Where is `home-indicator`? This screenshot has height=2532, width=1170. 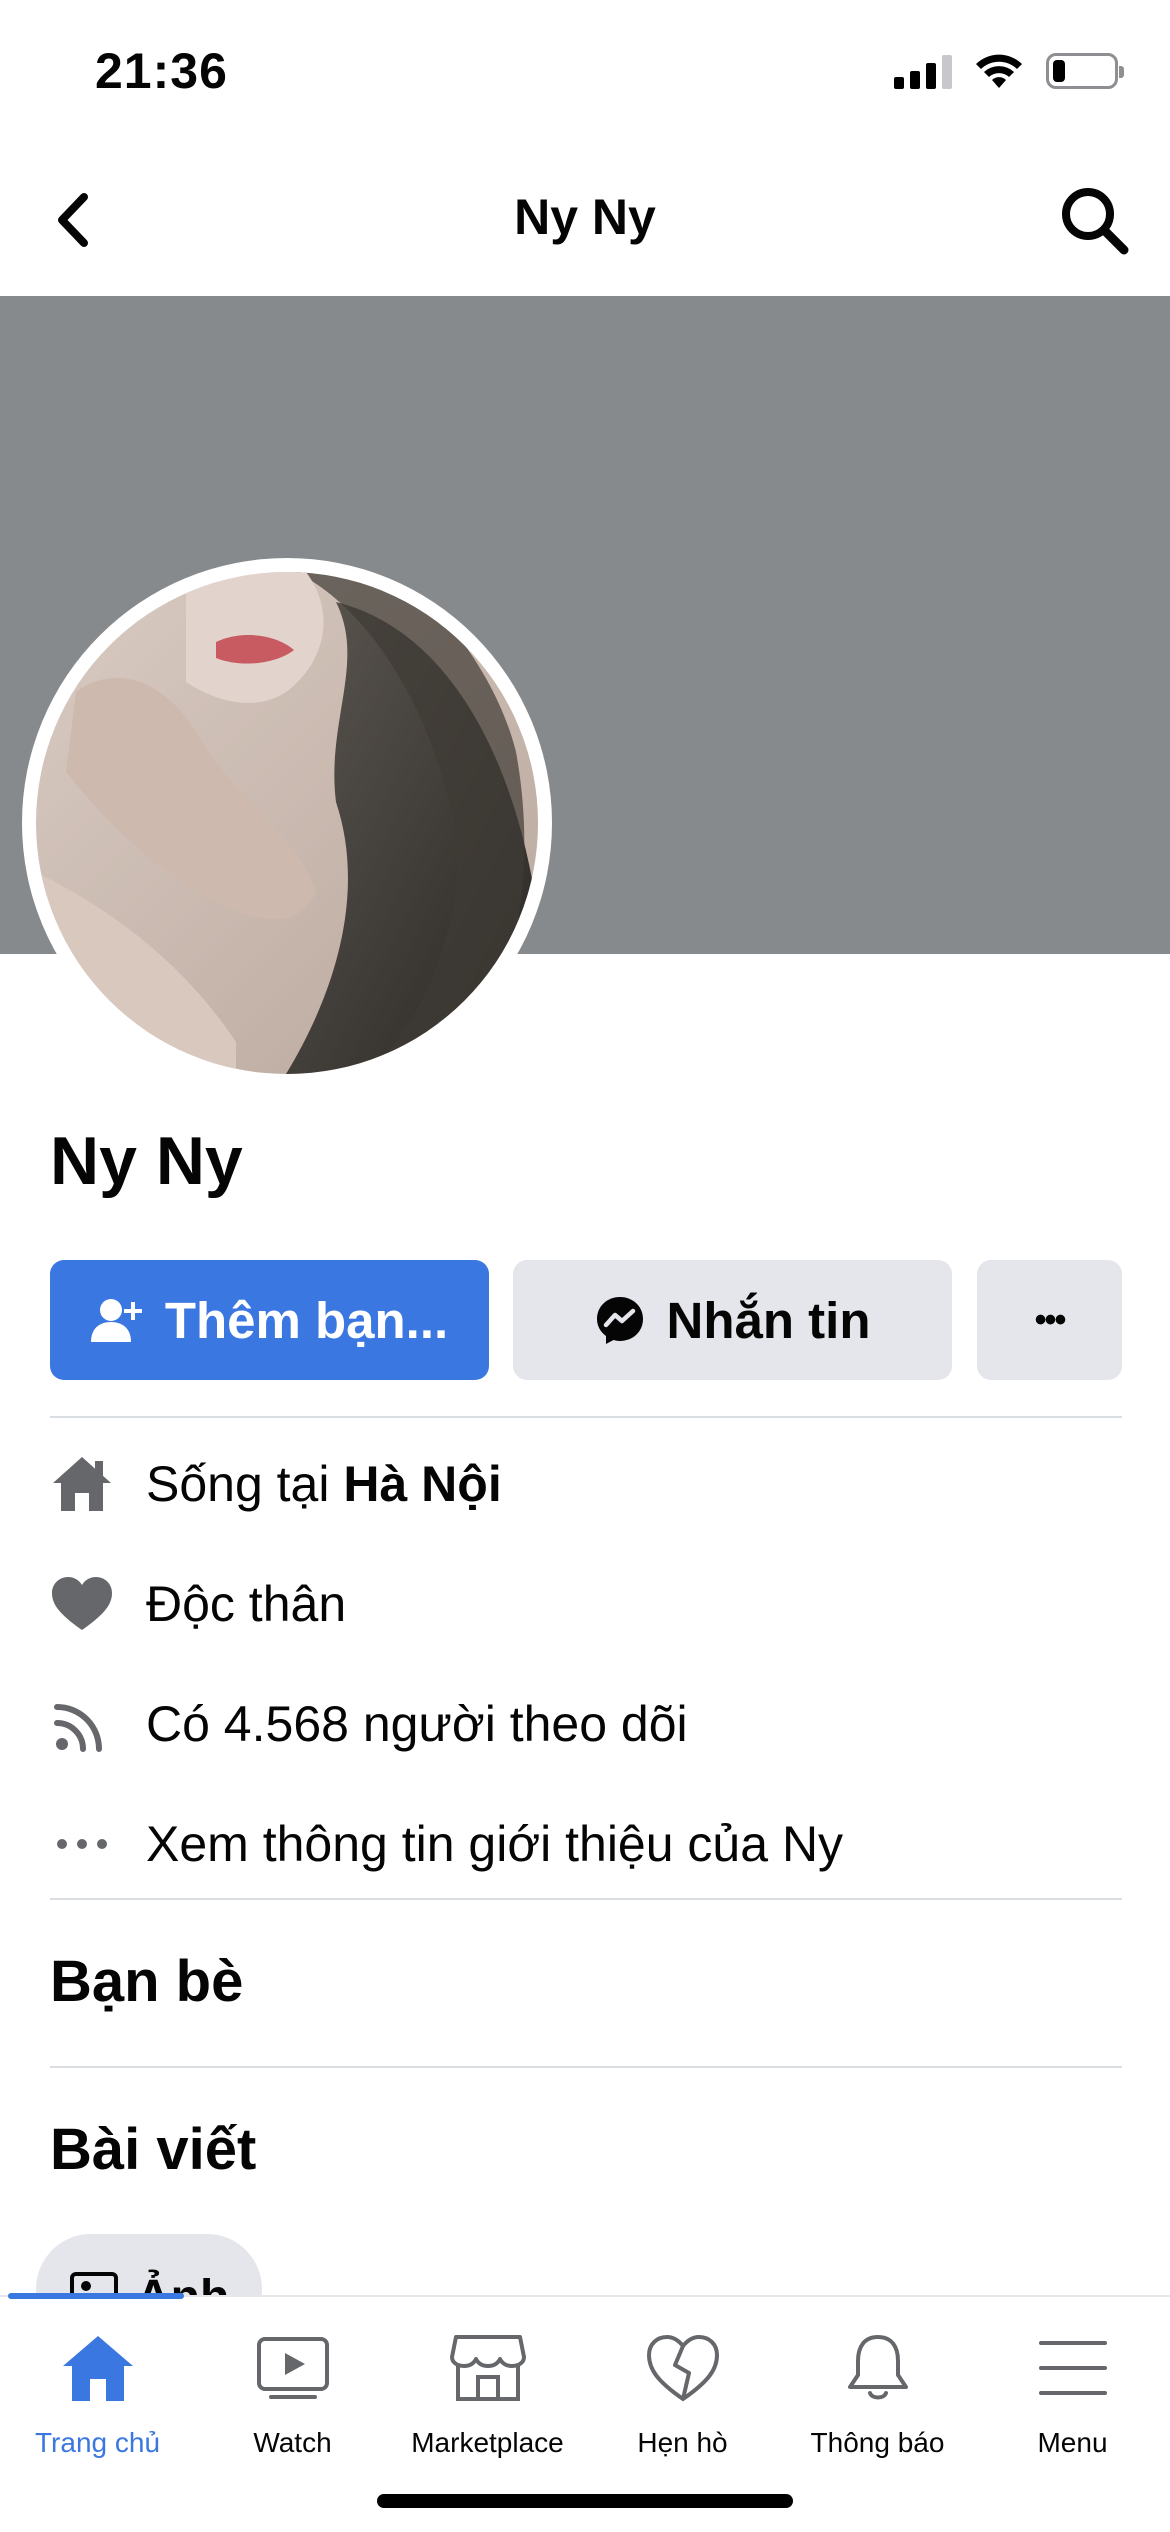 home-indicator is located at coordinates (585, 2501).